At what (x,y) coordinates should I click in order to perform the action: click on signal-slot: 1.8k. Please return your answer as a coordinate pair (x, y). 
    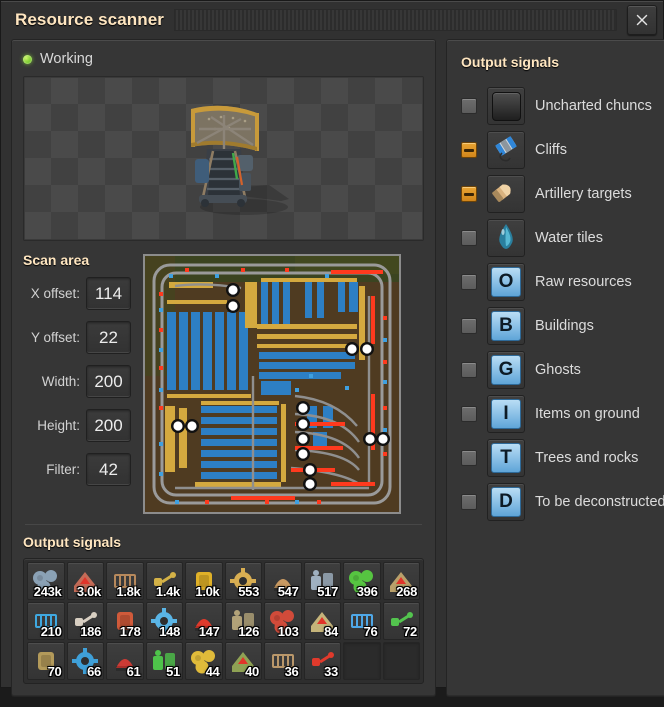
    Looking at the image, I should click on (125, 581).